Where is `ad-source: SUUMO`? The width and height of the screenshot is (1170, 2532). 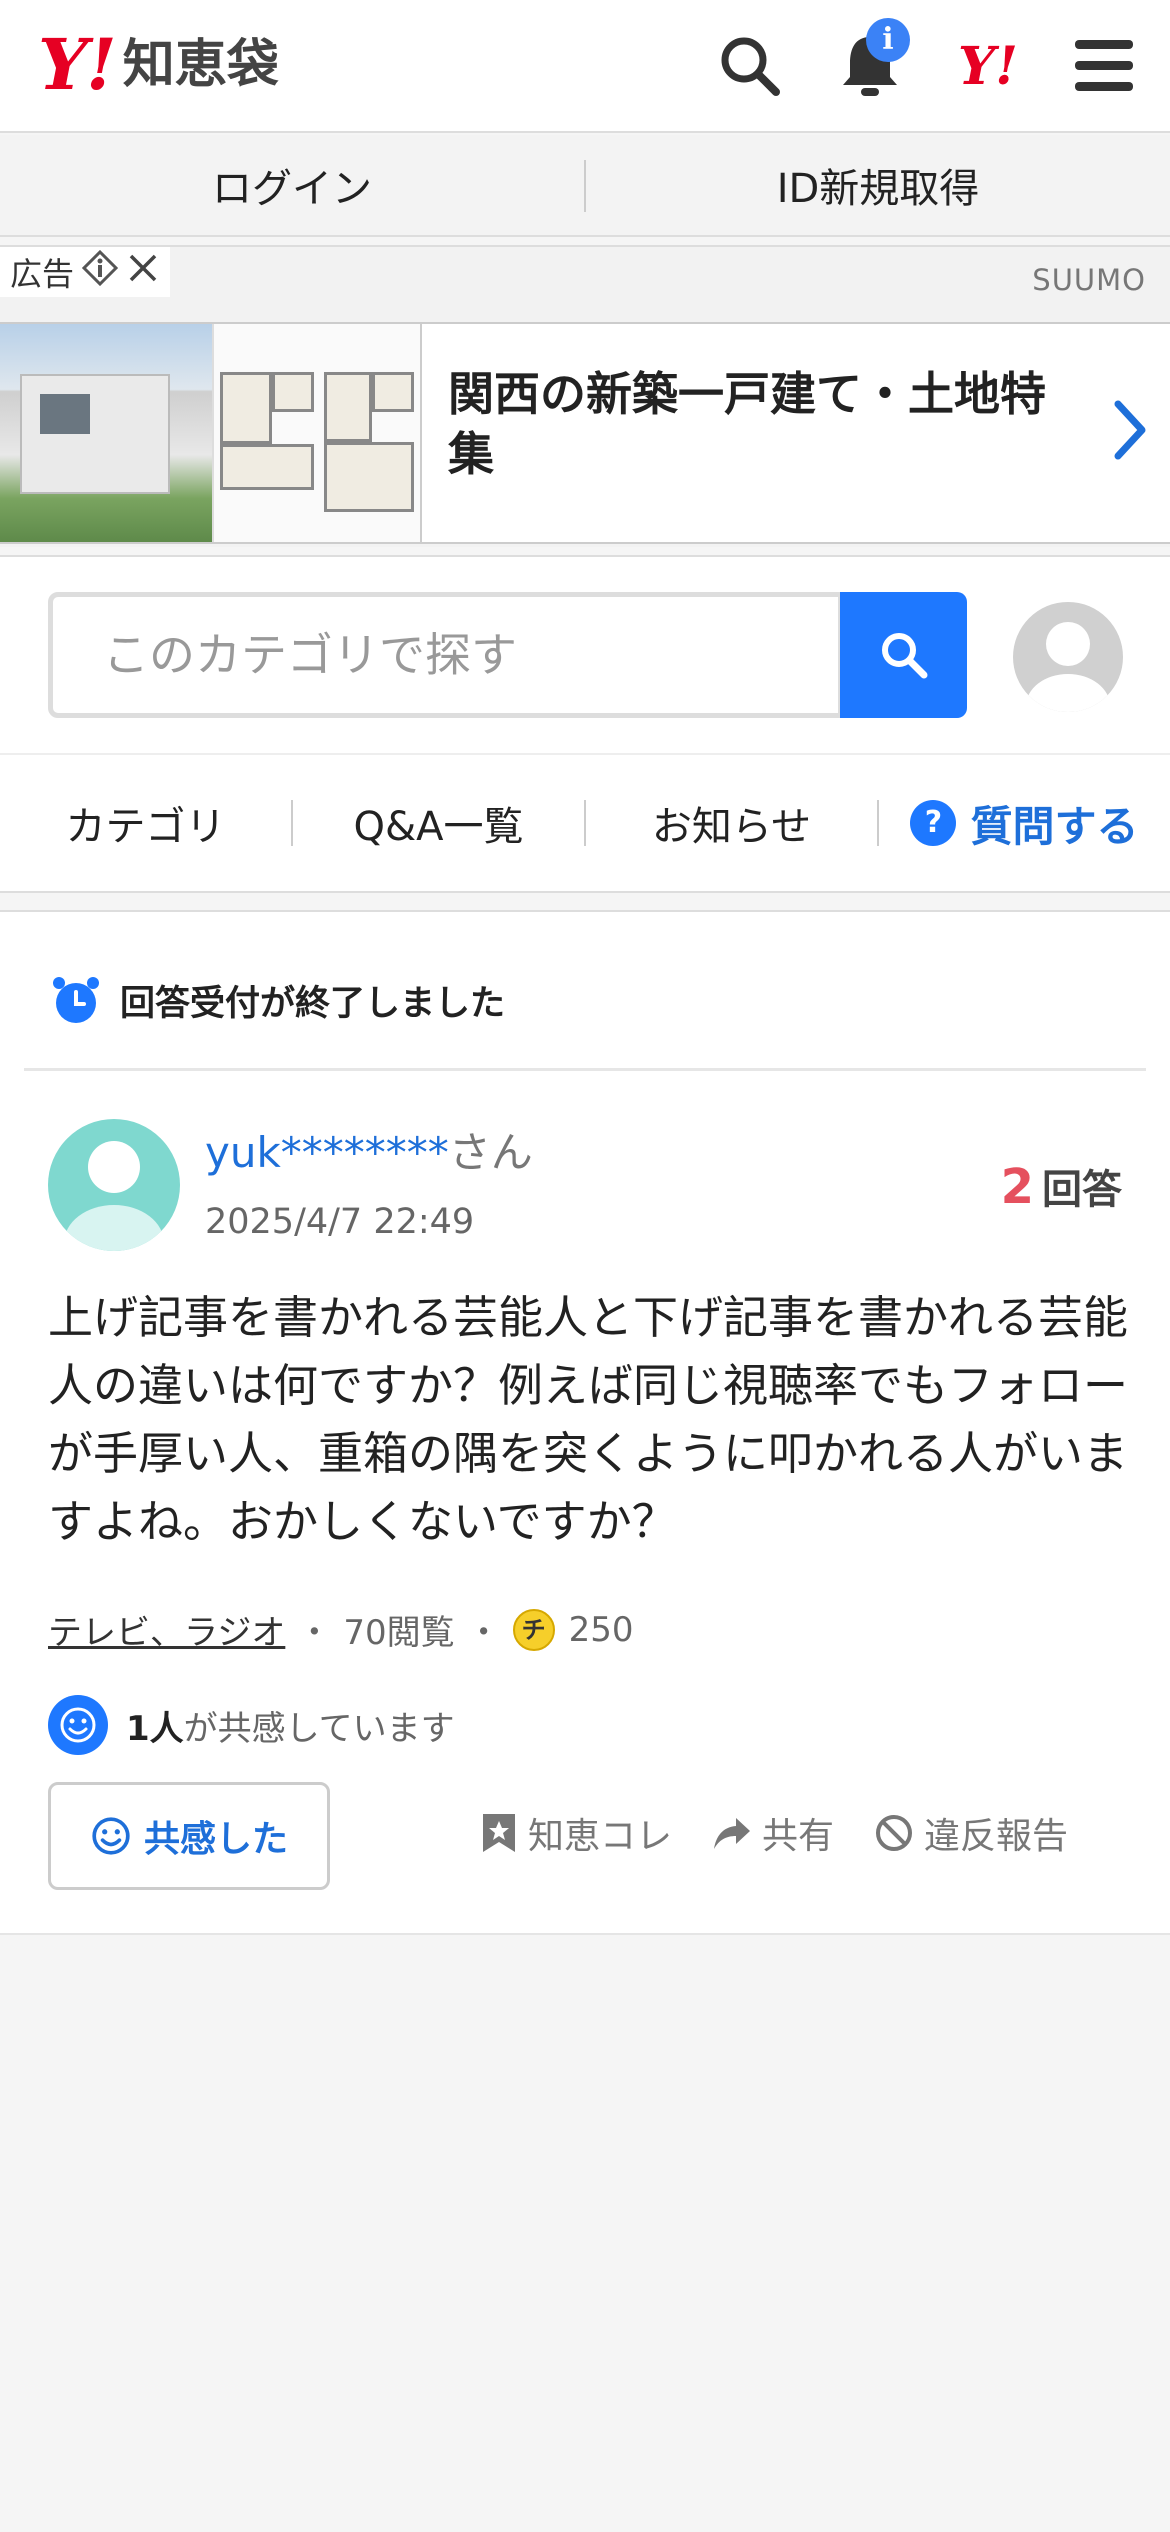
ad-source: SUUMO is located at coordinates (1089, 280).